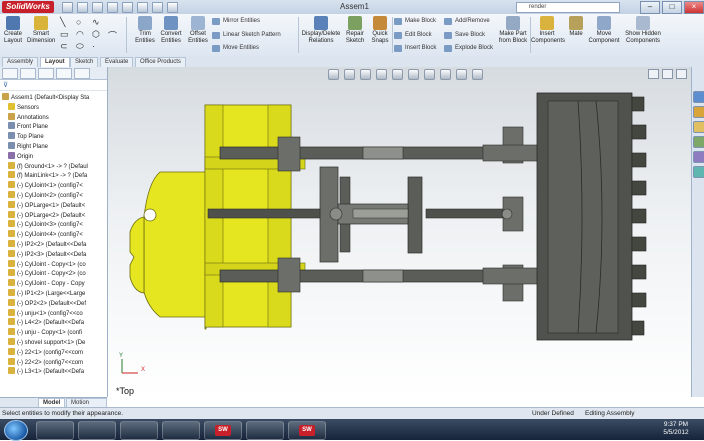 This screenshot has height=441, width=704. Describe the element at coordinates (55, 62) in the screenshot. I see `tab-layout: Layout` at that location.